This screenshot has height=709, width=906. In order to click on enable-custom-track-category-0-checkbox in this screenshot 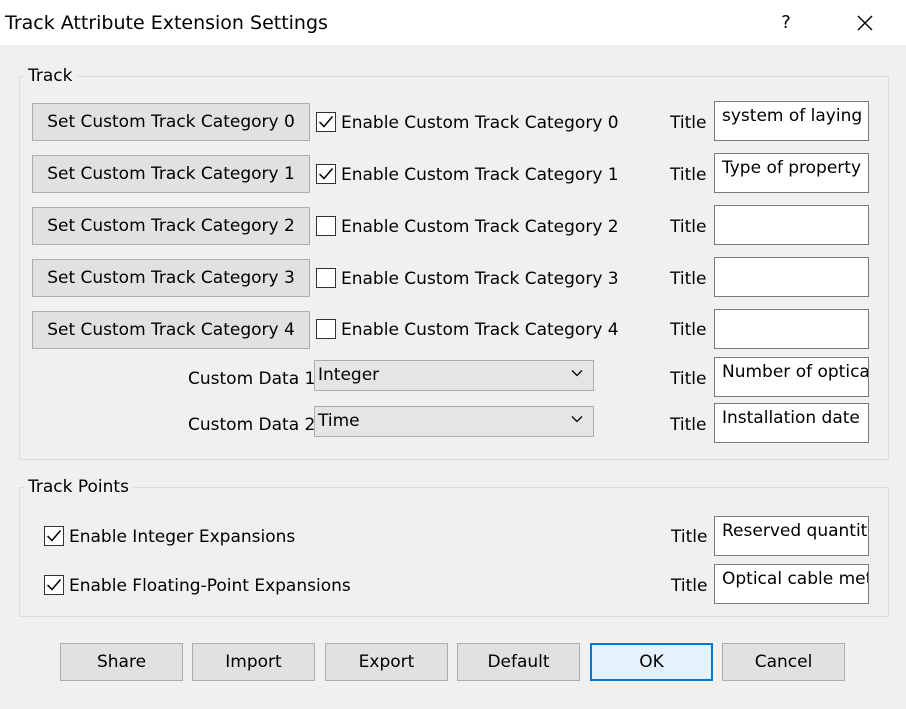, I will do `click(326, 122)`.